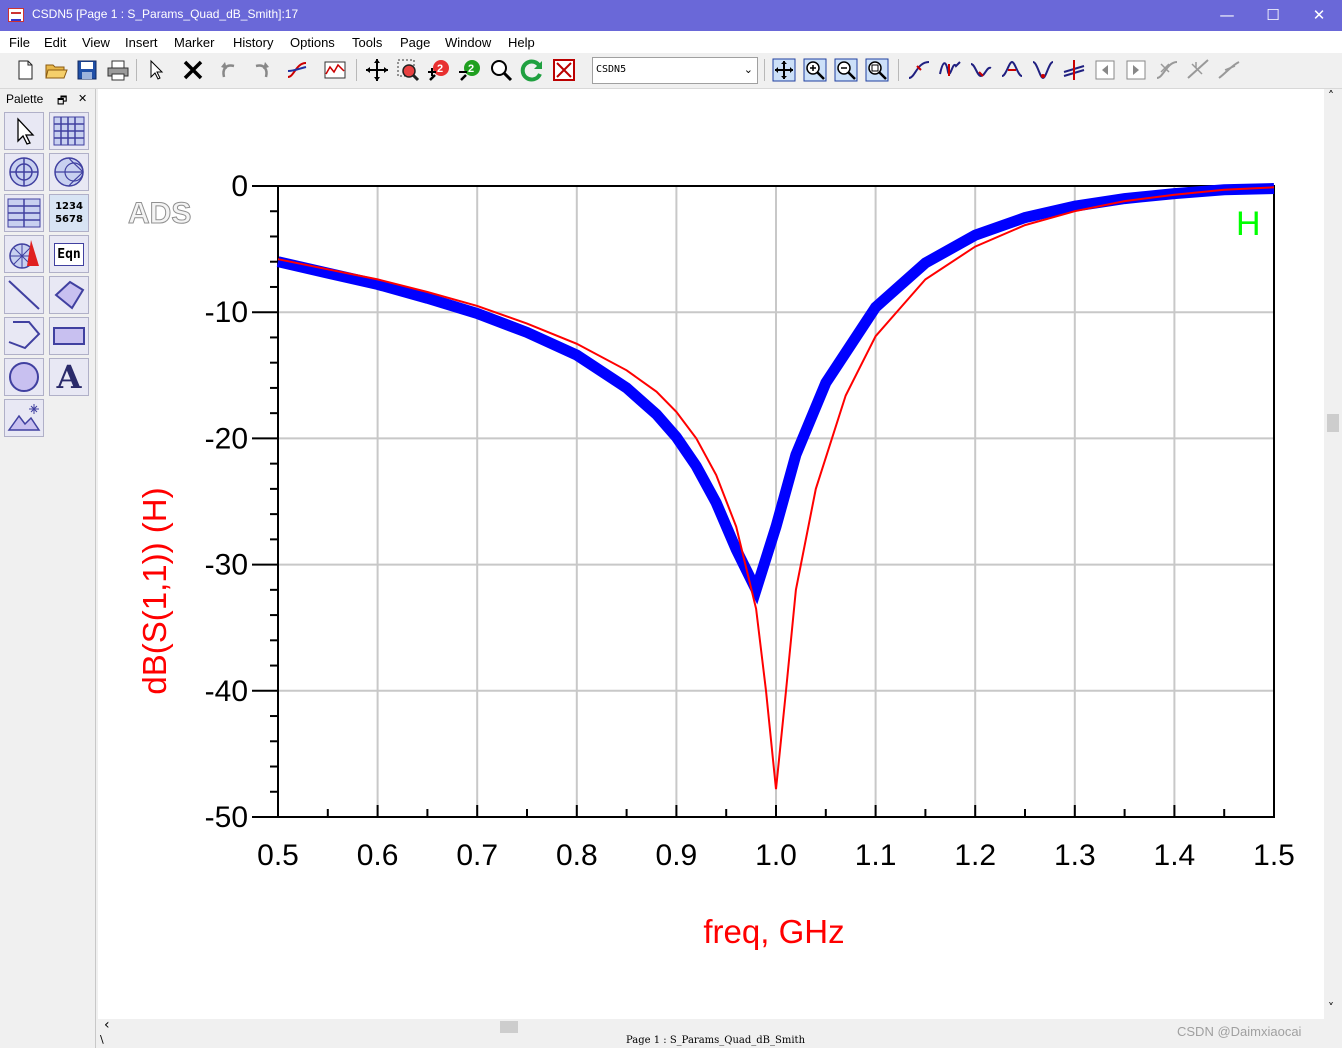 The height and width of the screenshot is (1048, 1342). Describe the element at coordinates (877, 70) in the screenshot. I see `zoom-fit-icon` at that location.